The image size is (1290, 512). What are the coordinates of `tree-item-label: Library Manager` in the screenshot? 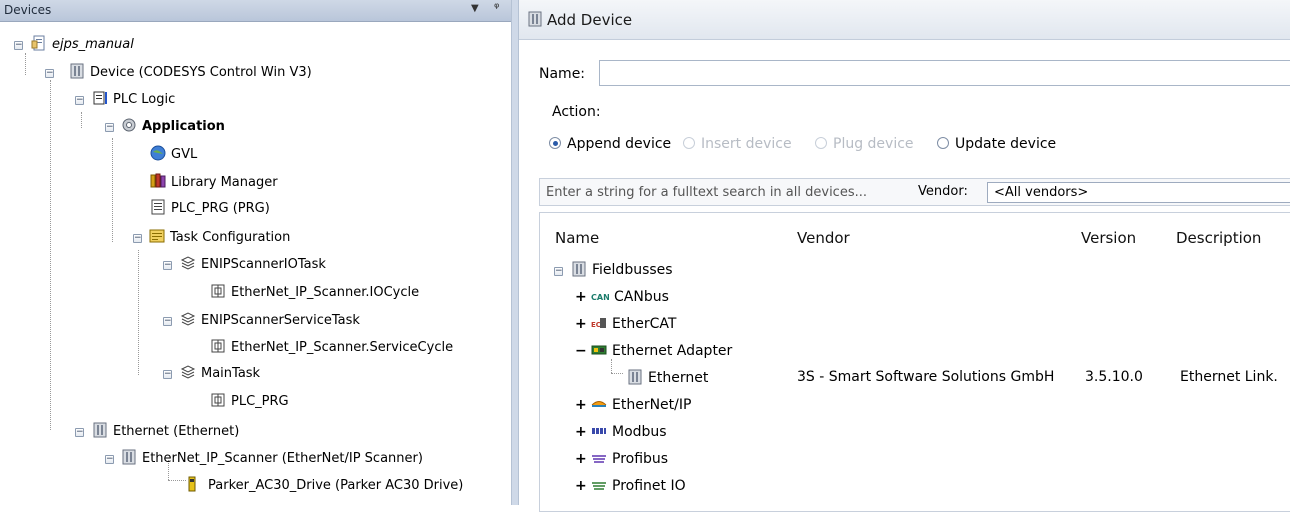 It's located at (224, 182).